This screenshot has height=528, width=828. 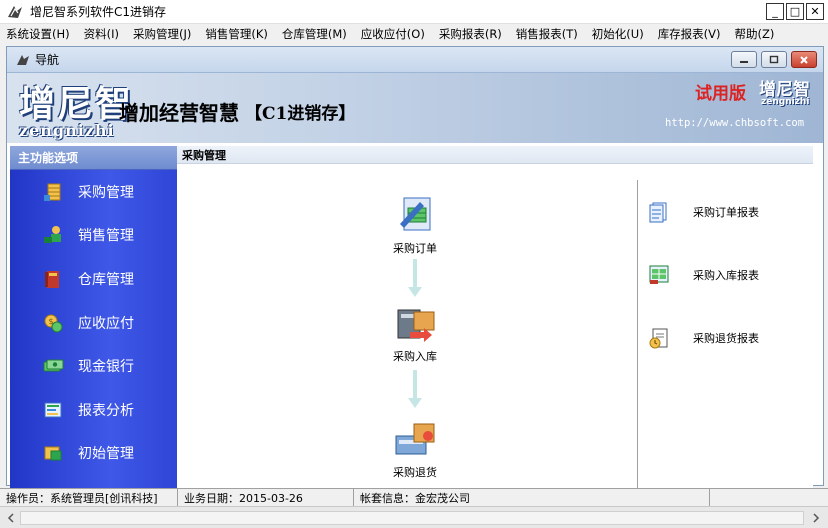 I want to click on init-settings-icon, so click(x=53, y=453).